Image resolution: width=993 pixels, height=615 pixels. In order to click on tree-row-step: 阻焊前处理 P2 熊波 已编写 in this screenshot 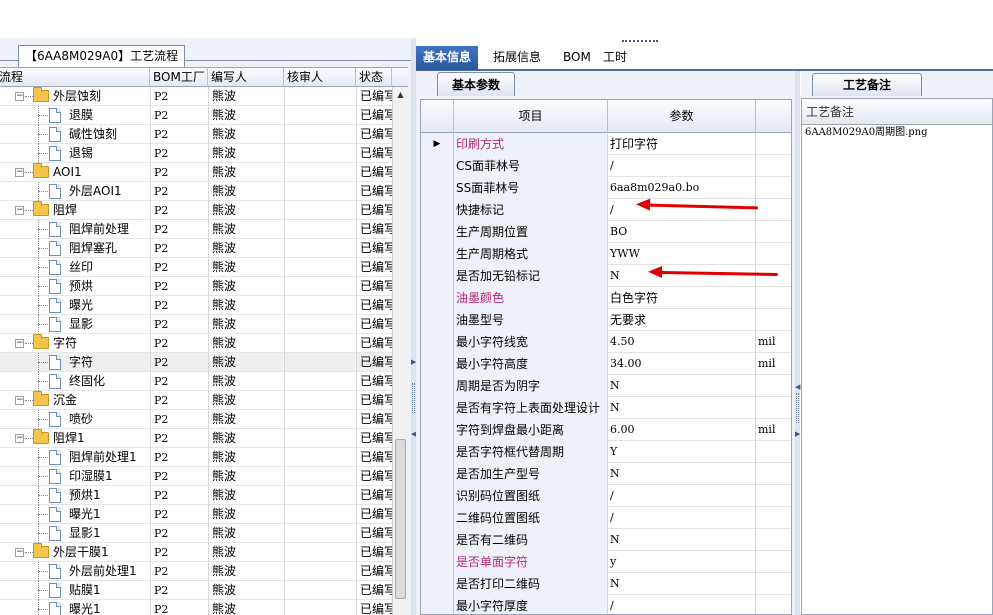, I will do `click(196, 229)`.